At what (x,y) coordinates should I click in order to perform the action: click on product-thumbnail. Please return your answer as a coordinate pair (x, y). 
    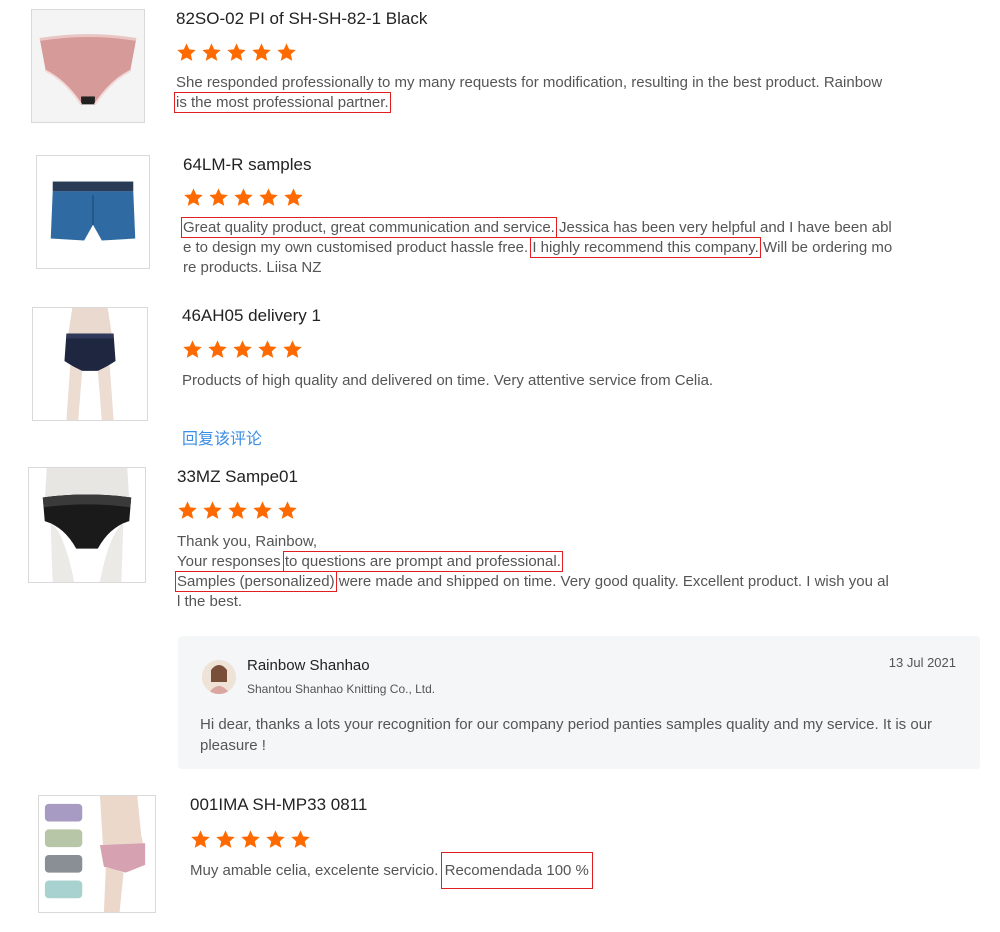
    Looking at the image, I should click on (97, 854).